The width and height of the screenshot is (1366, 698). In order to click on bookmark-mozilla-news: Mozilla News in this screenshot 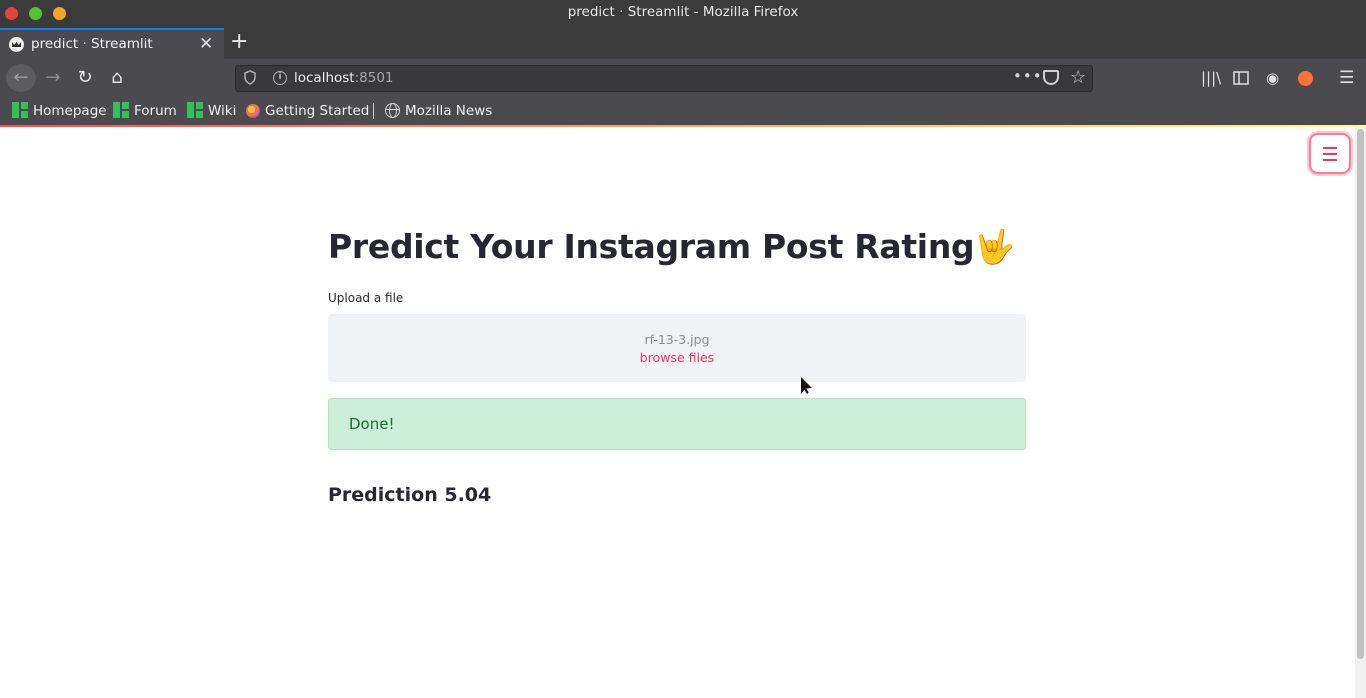, I will do `click(438, 111)`.